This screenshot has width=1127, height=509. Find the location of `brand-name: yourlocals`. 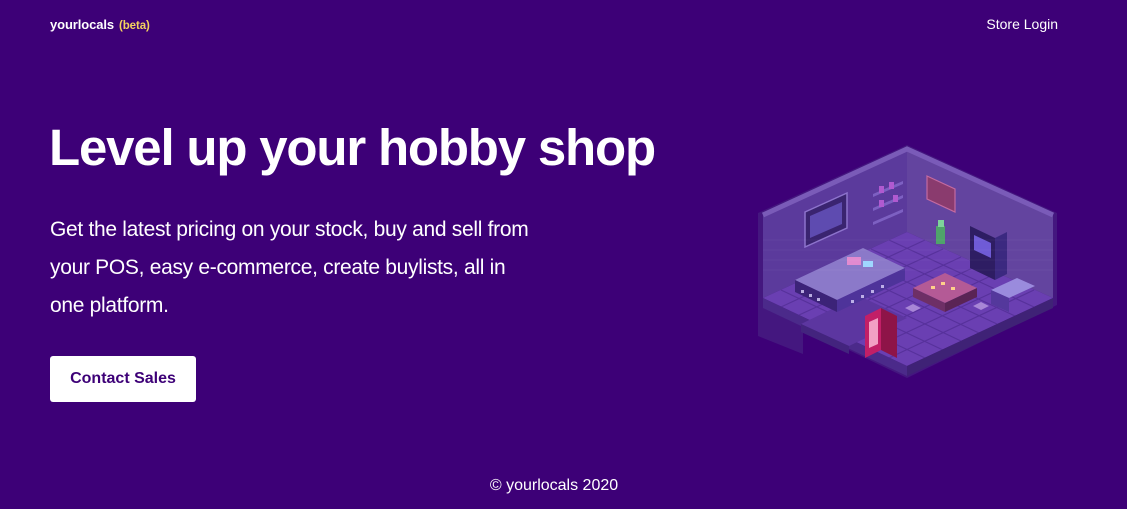

brand-name: yourlocals is located at coordinates (82, 24).